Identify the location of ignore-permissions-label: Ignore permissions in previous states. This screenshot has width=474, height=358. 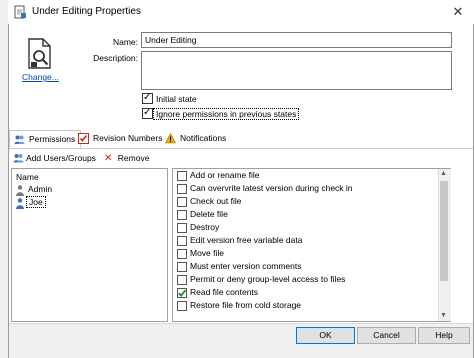
(226, 114).